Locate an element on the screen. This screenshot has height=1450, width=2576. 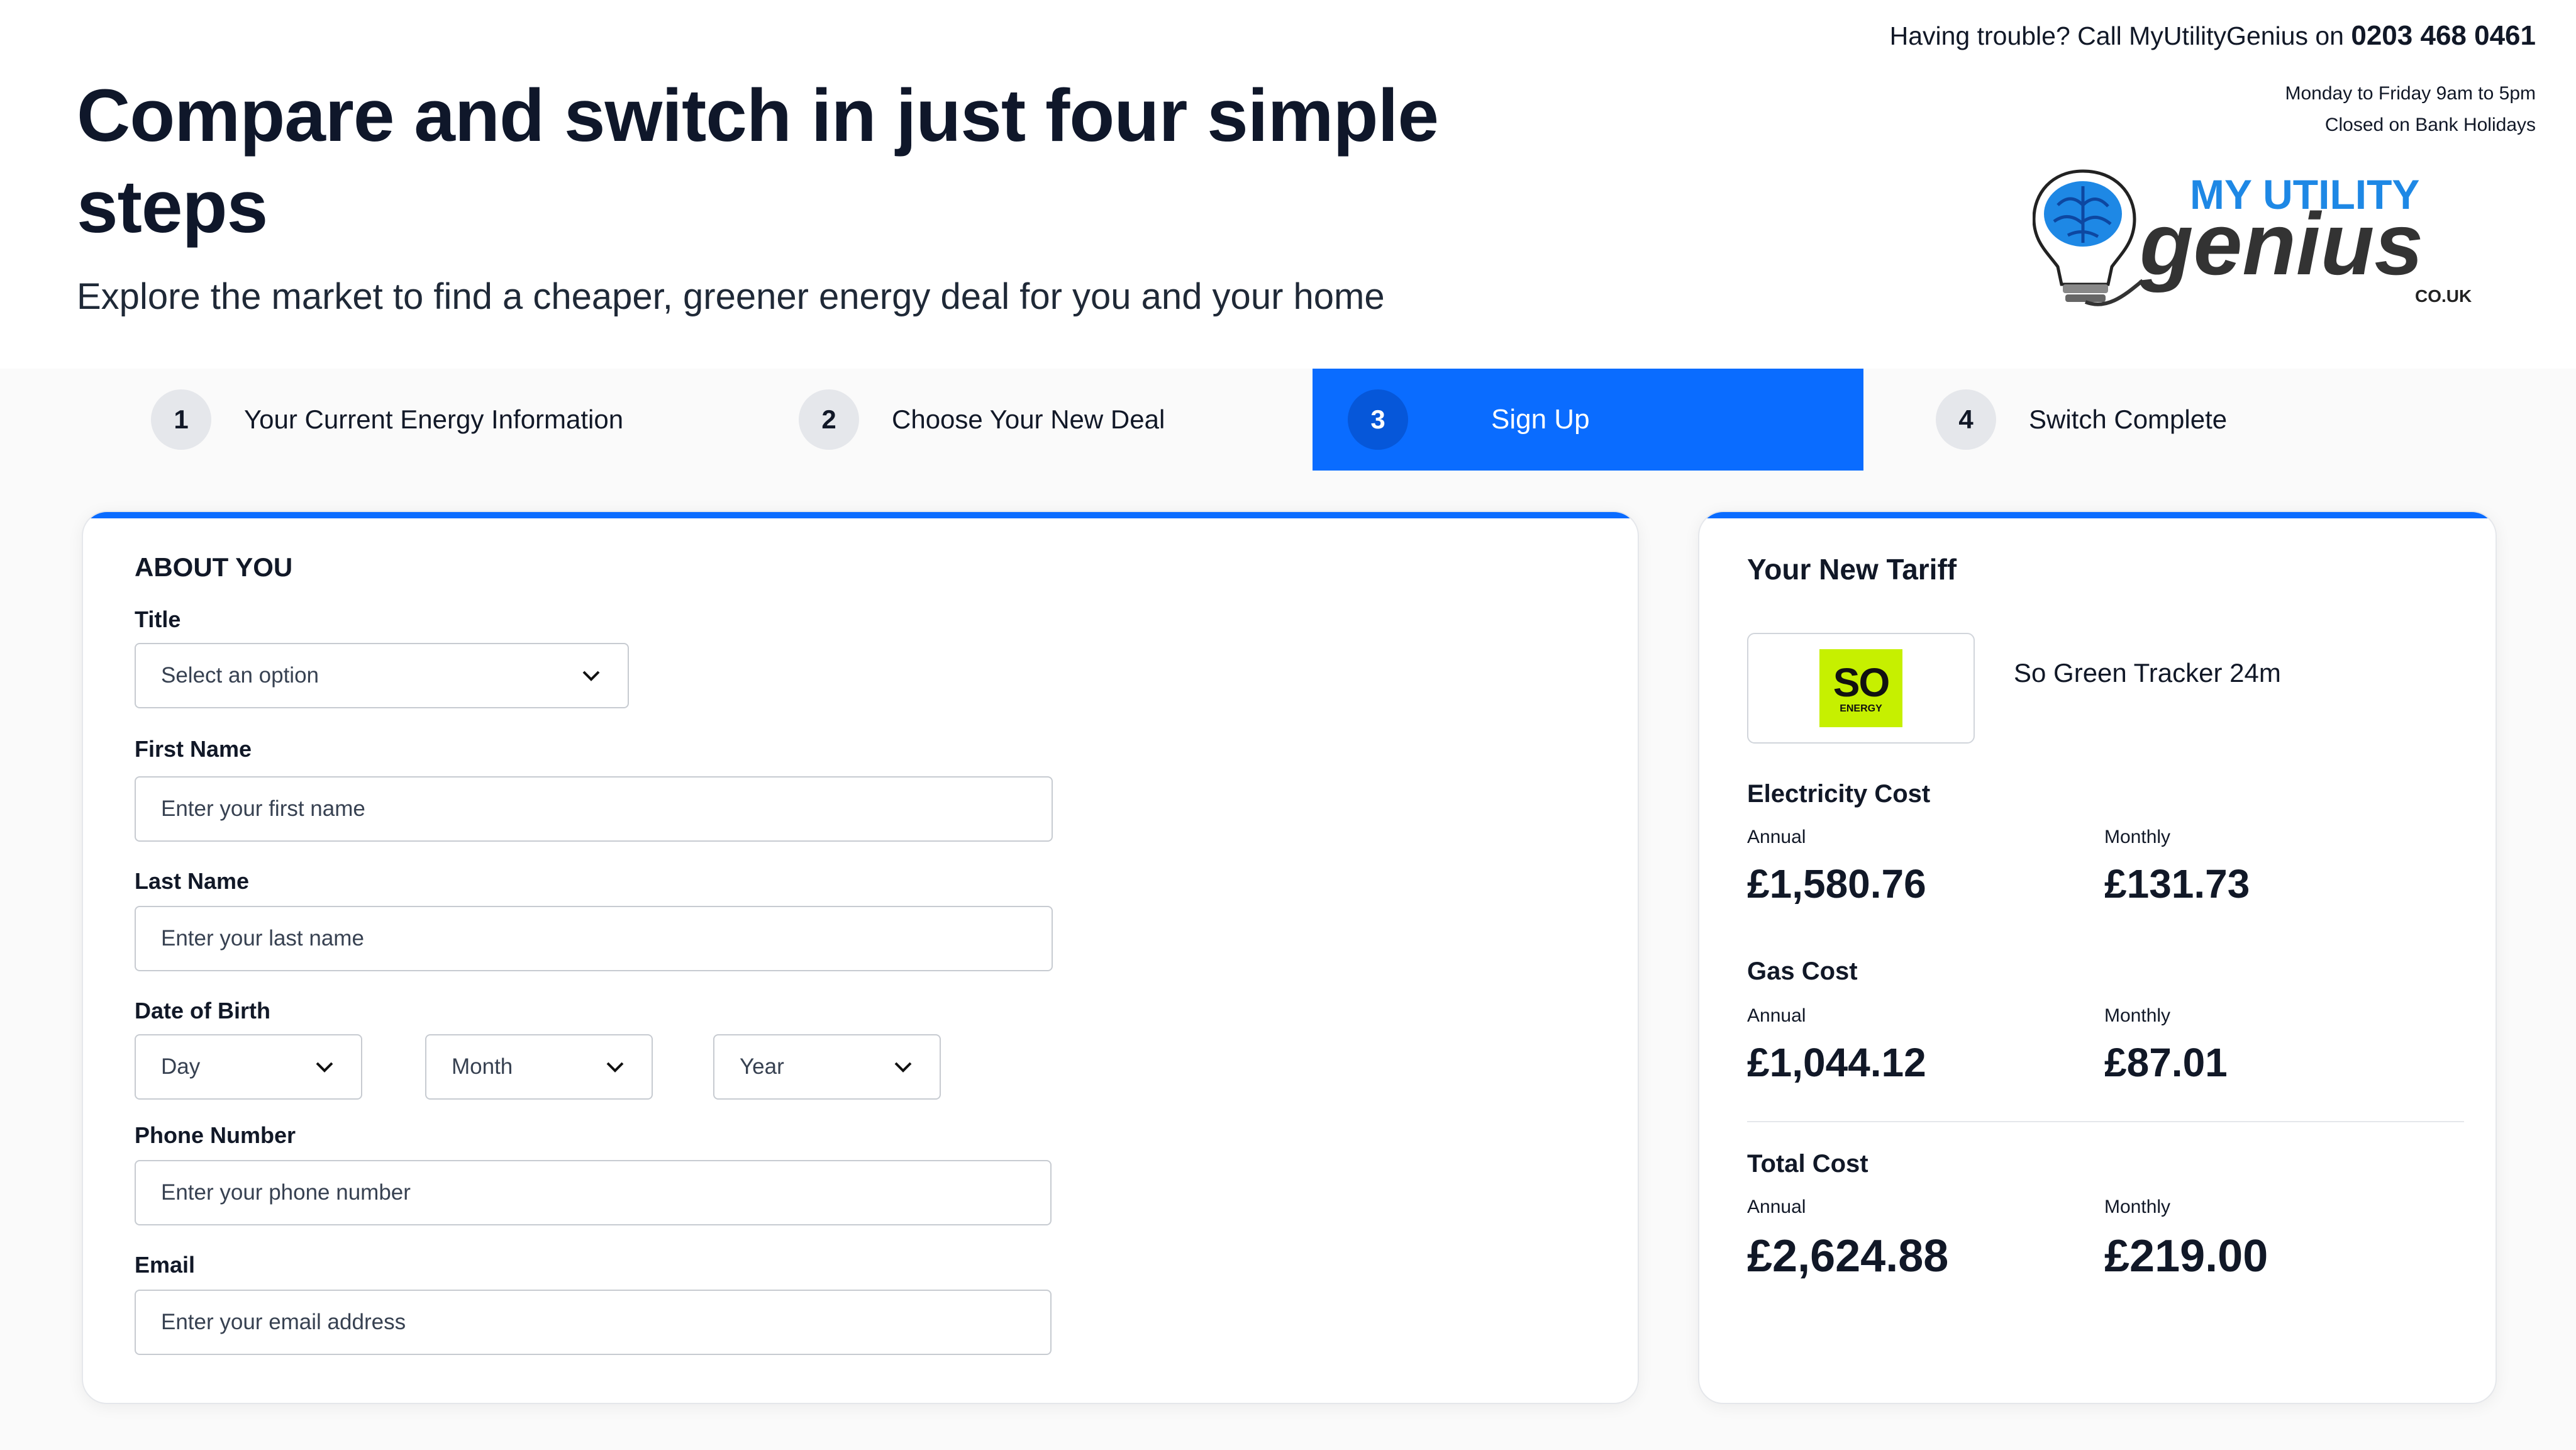
so-energy-logo-text: SO is located at coordinates (1861, 682).